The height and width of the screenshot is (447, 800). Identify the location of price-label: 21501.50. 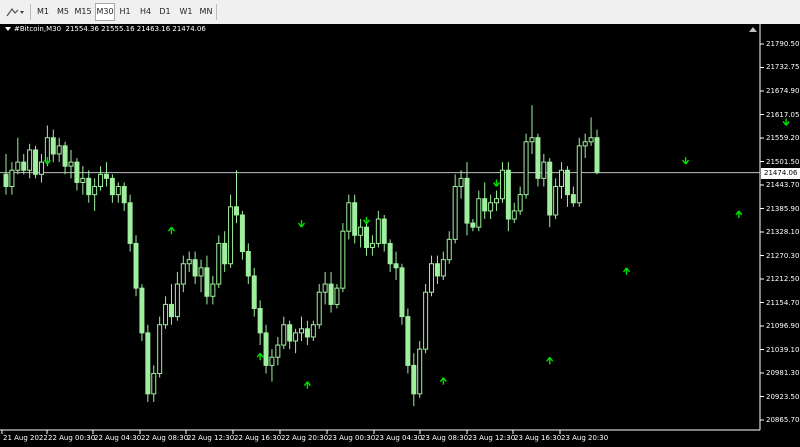
(783, 161).